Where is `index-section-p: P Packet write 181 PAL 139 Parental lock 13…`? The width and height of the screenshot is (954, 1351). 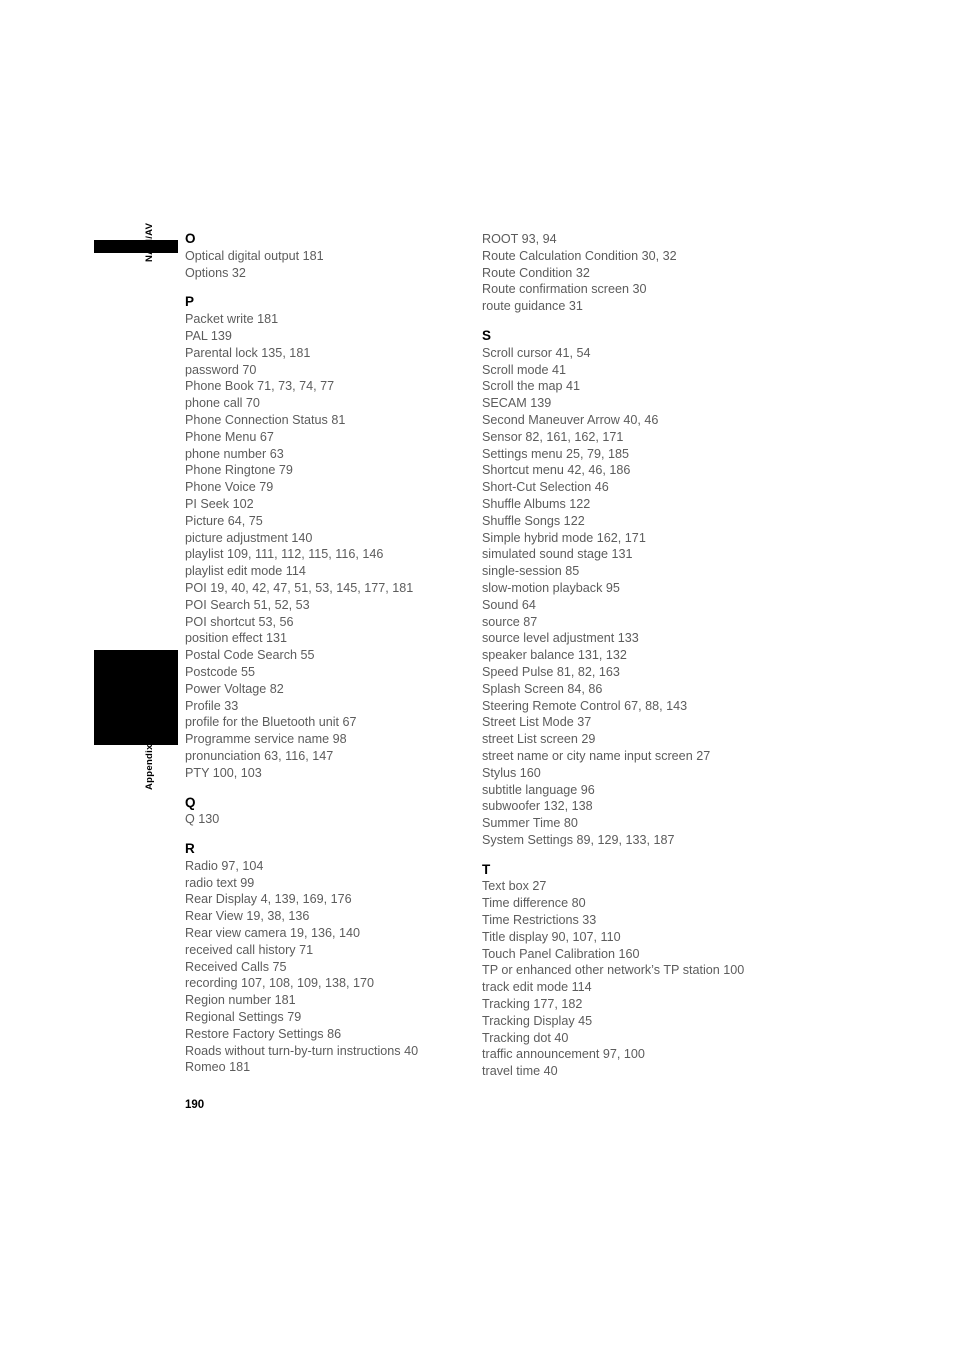
index-section-p: P Packet write 181 PAL 139 Parental lock 13… is located at coordinates (320, 537).